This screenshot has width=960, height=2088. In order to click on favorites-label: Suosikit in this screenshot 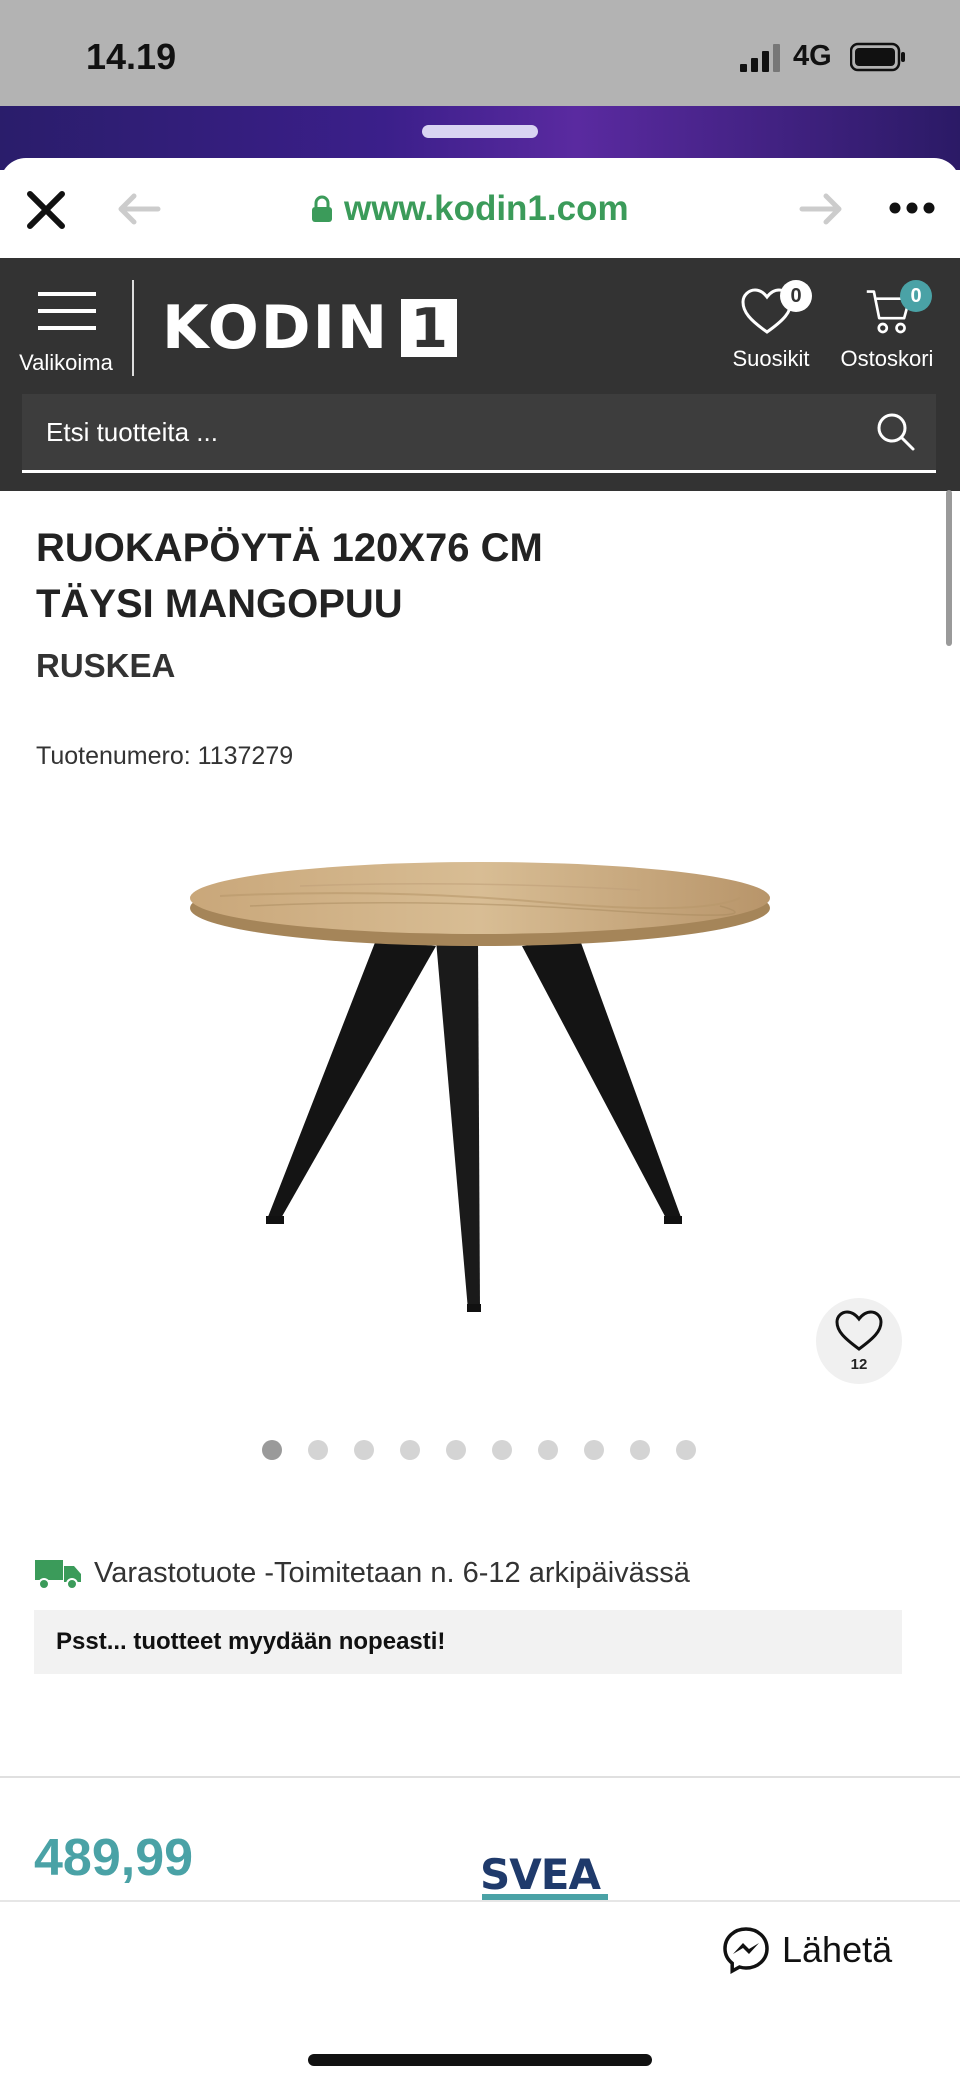, I will do `click(771, 358)`.